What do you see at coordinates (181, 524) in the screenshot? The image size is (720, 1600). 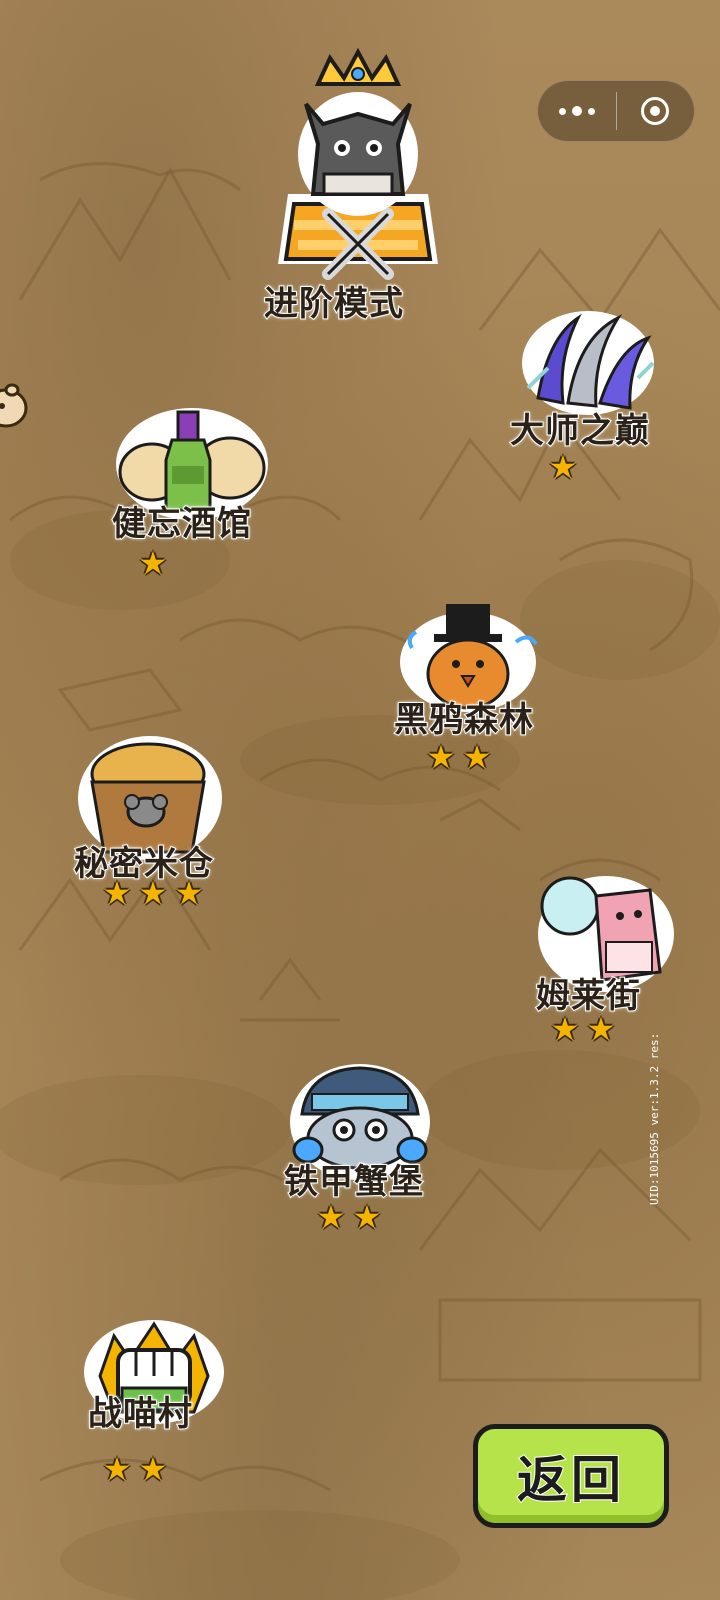 I see `level-name: 健忘酒馆` at bounding box center [181, 524].